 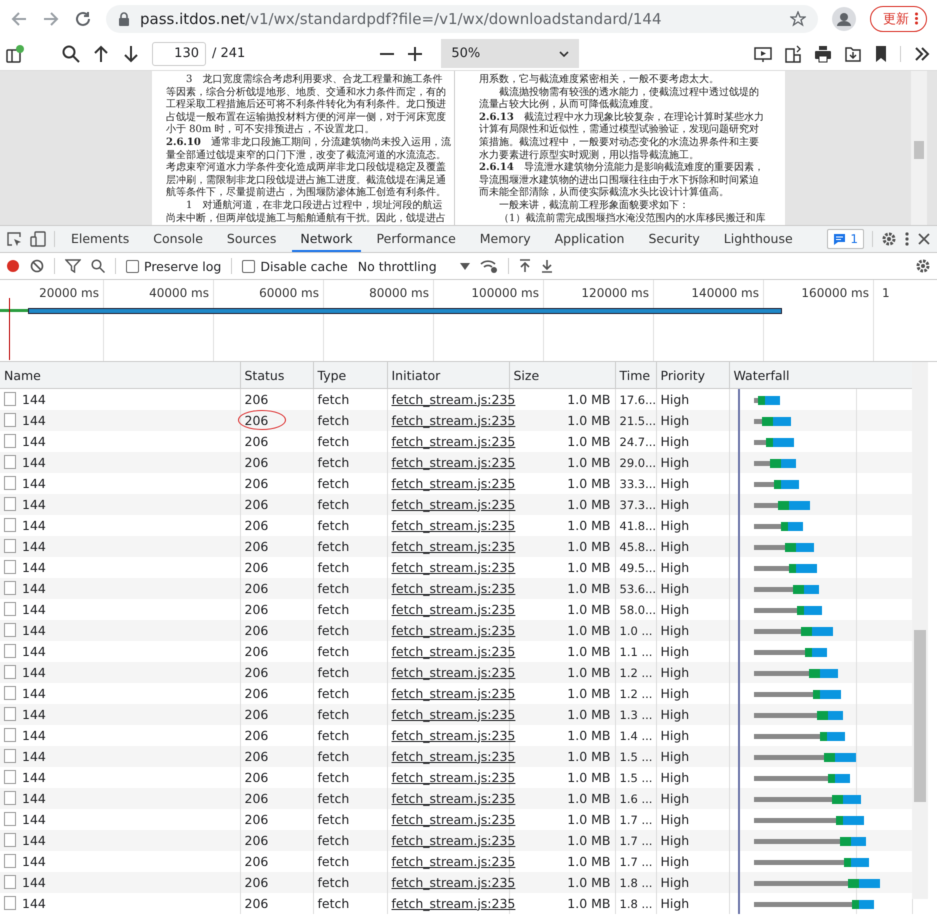 What do you see at coordinates (350, 375) in the screenshot?
I see `column-header: Type` at bounding box center [350, 375].